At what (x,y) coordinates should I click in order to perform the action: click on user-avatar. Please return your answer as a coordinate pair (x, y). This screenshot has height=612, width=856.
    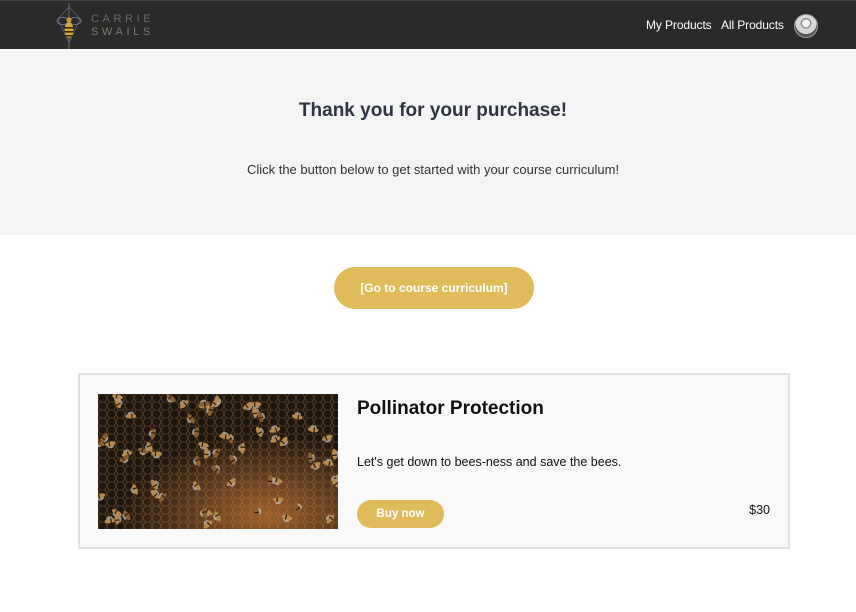
    Looking at the image, I should click on (806, 26).